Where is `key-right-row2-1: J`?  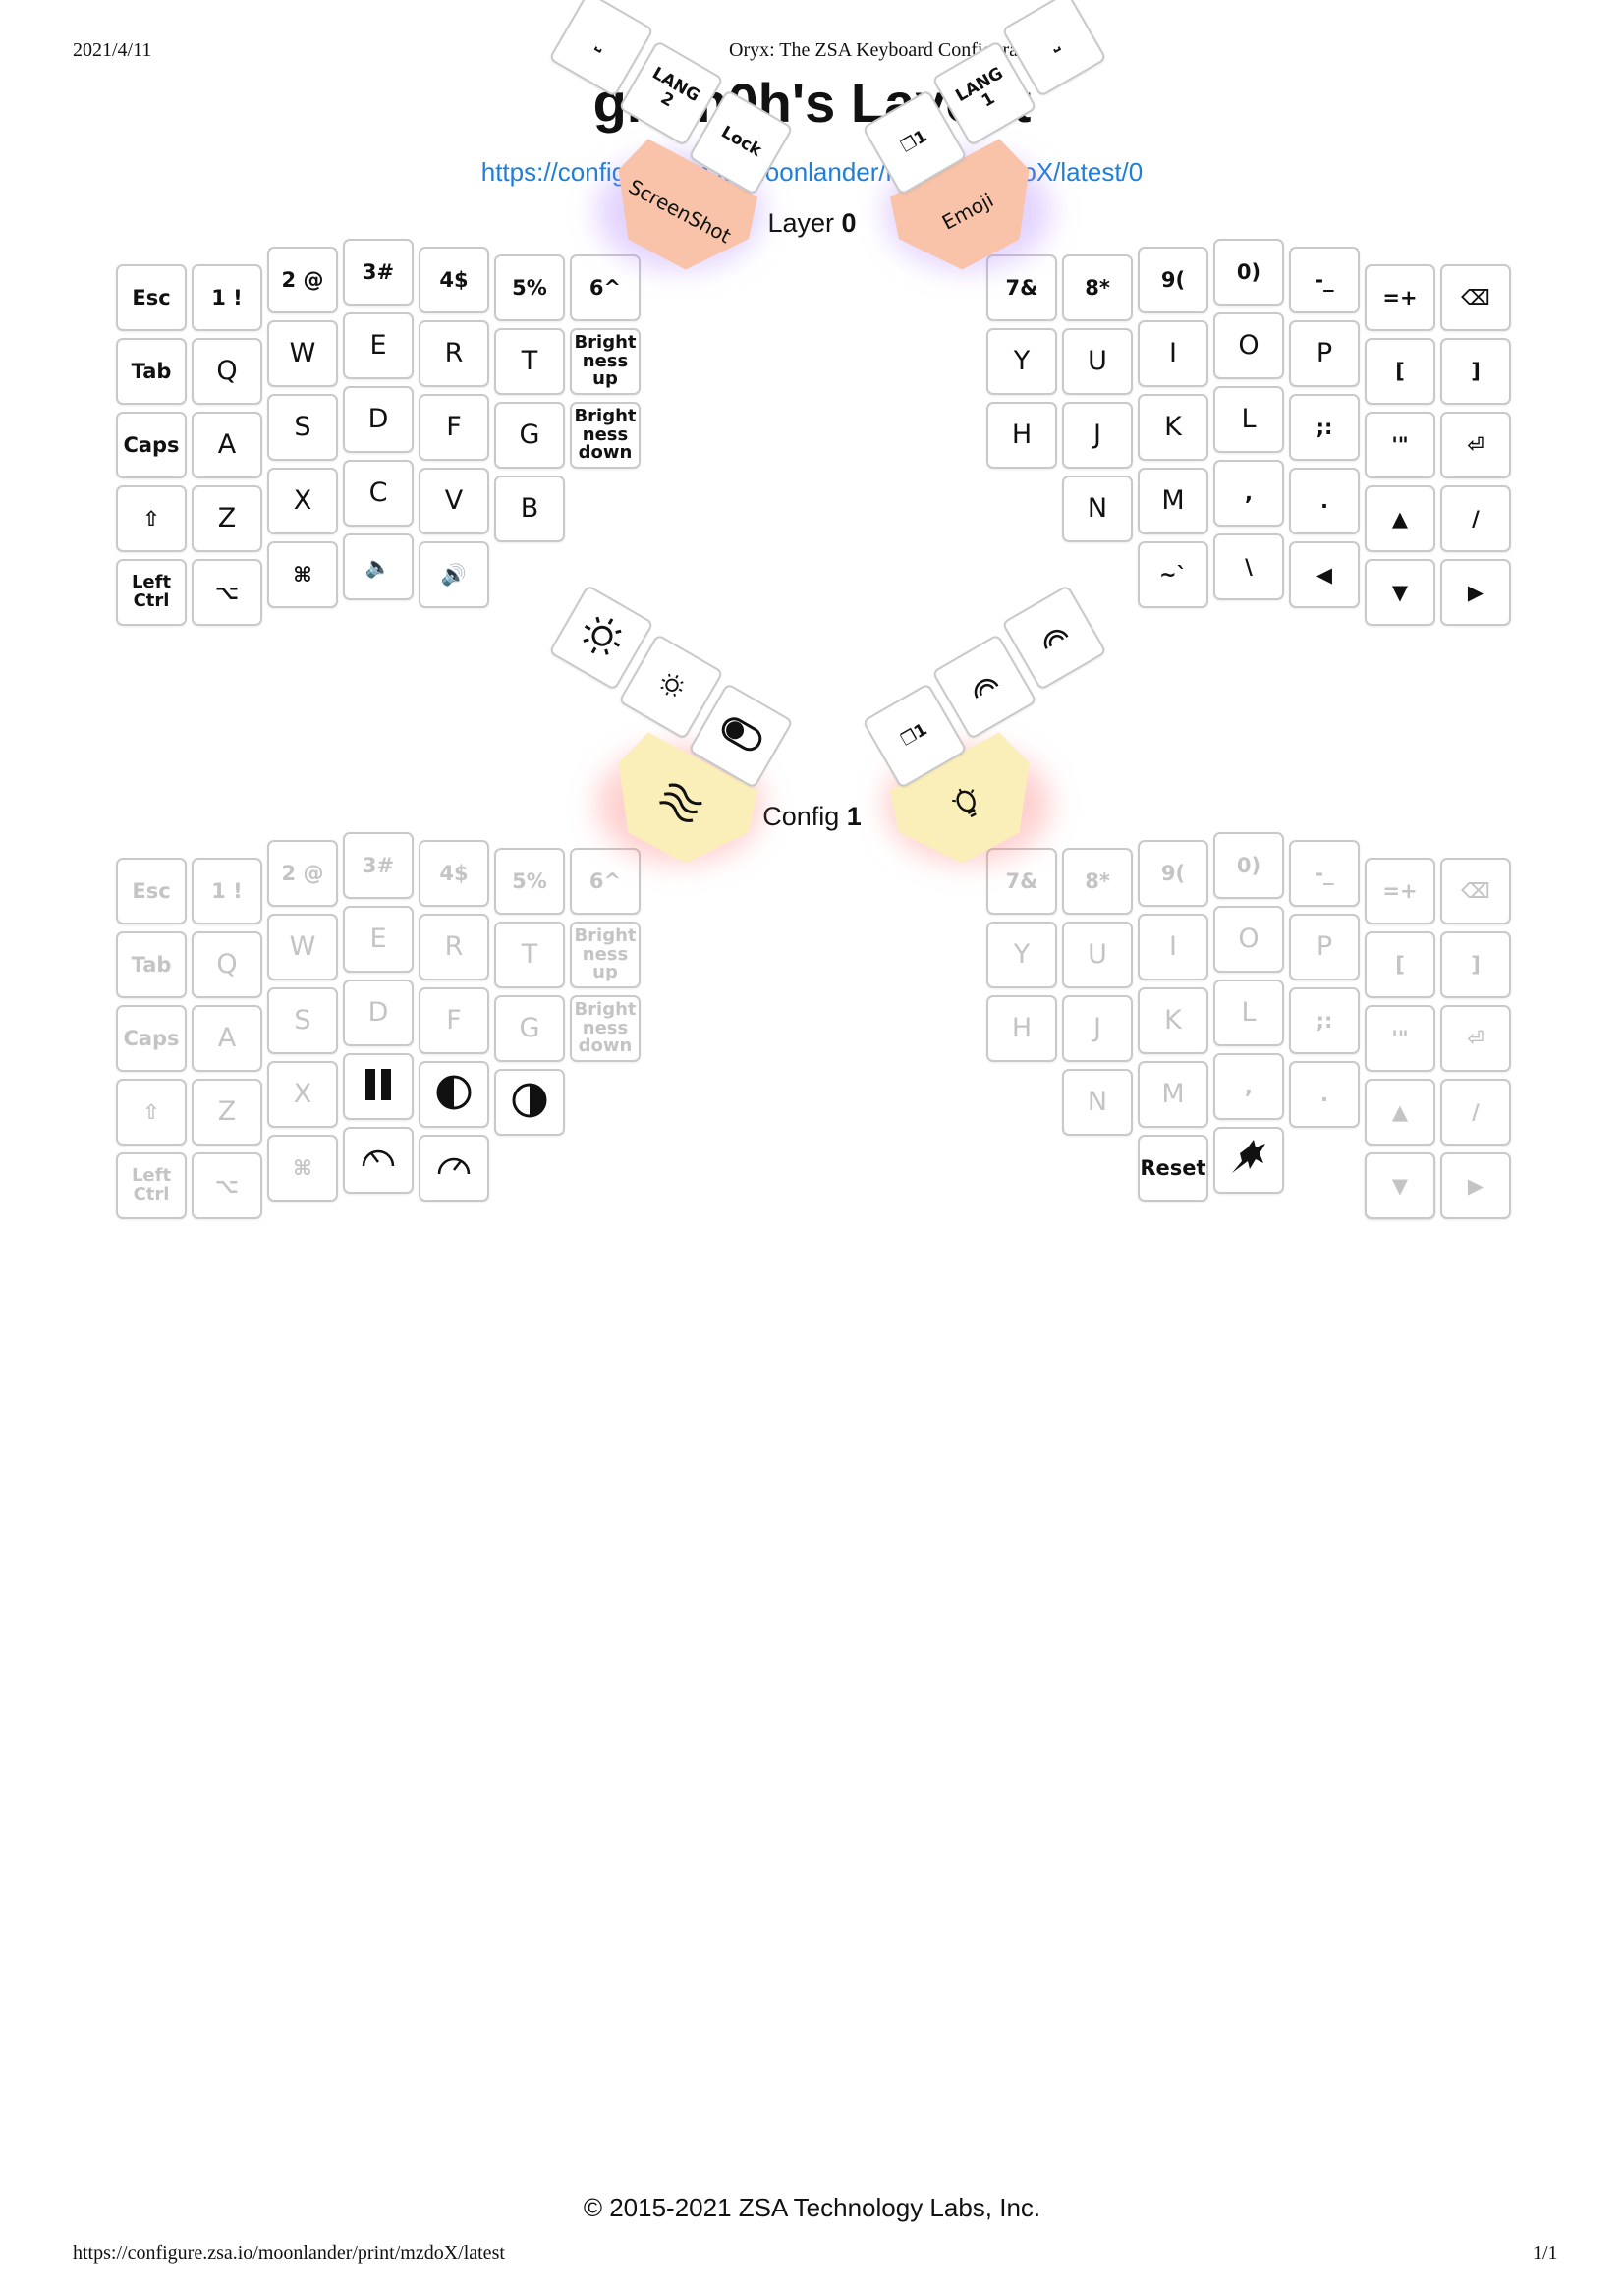 key-right-row2-1: J is located at coordinates (1097, 1028).